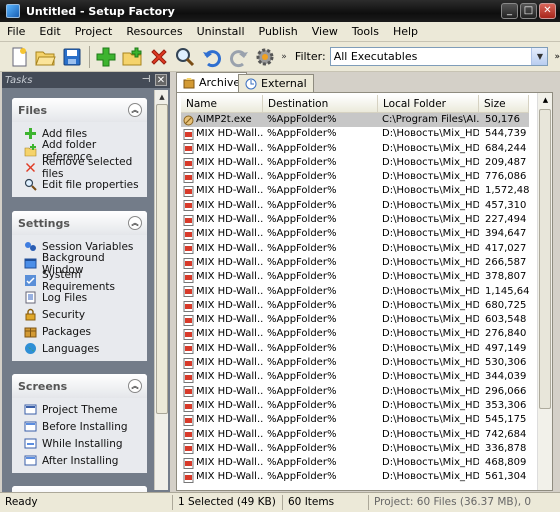 The image size is (560, 512). I want to click on maximize-button: □, so click(528, 11).